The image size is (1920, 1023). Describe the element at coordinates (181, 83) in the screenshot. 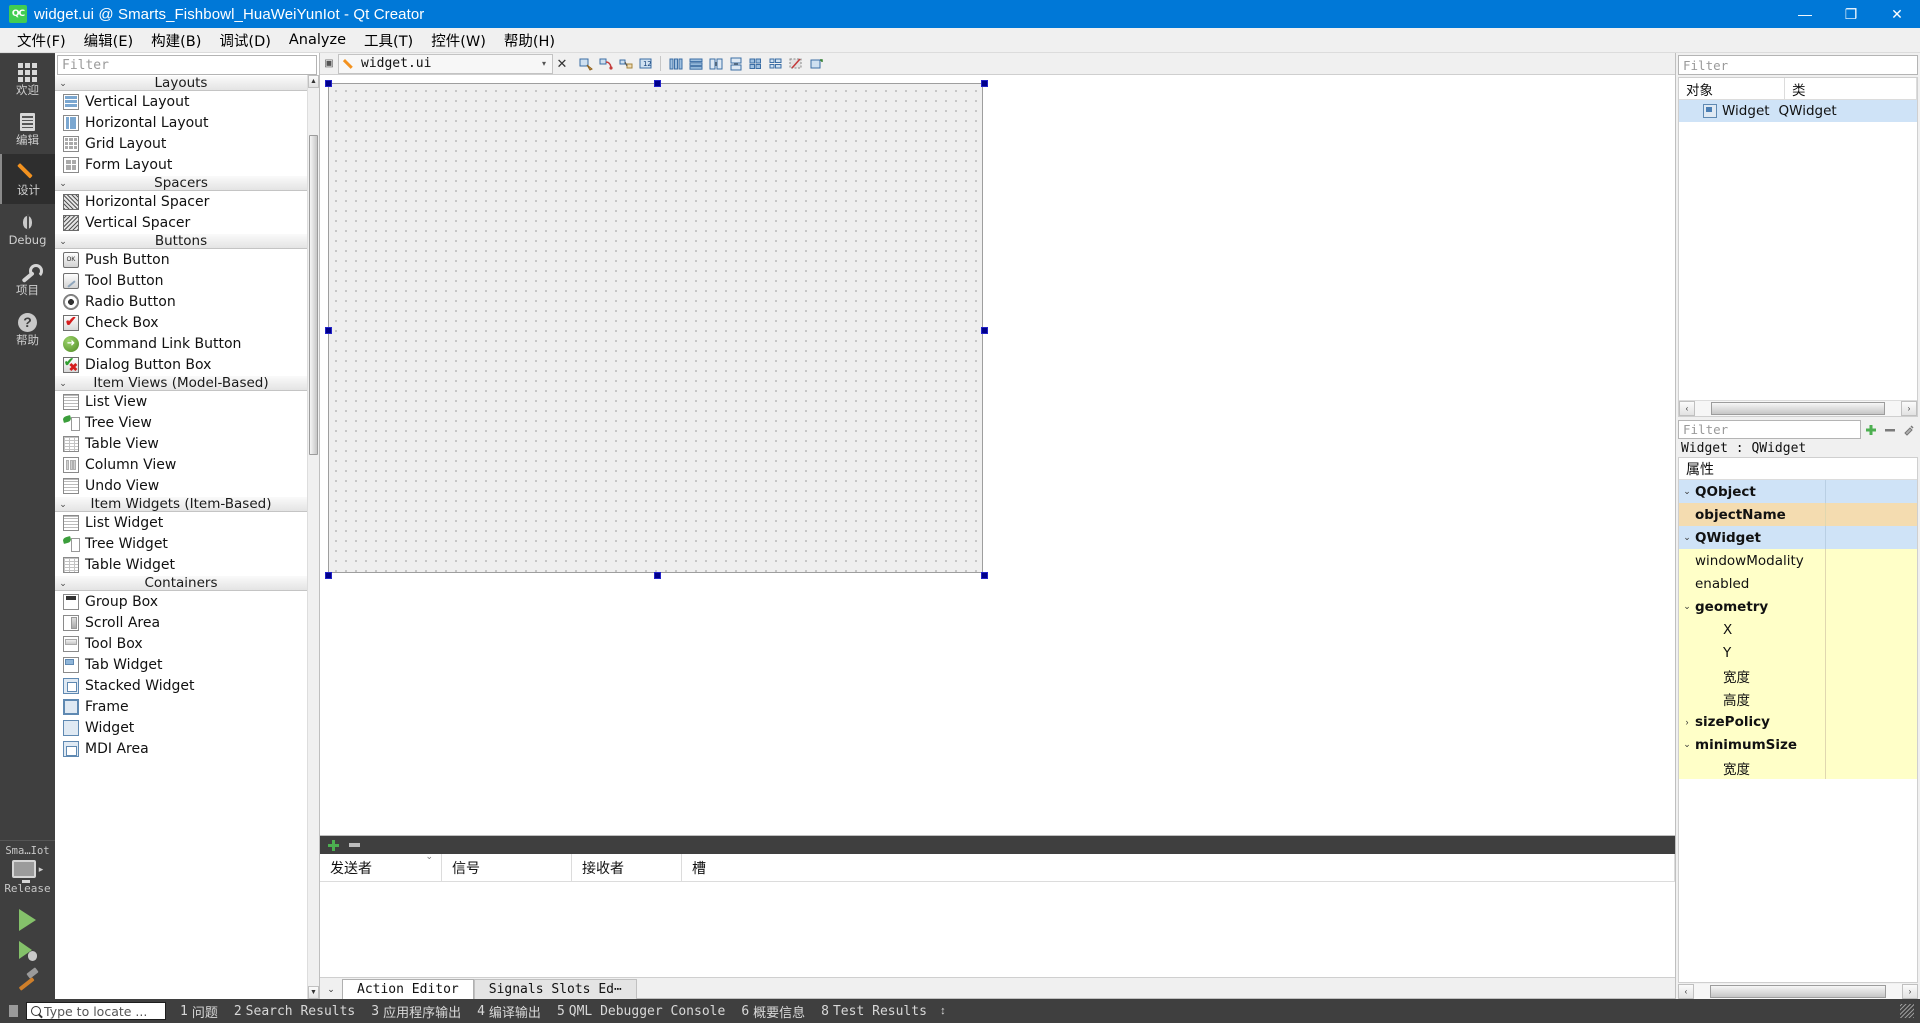

I see `widget-category-layouts: ⌄ Layouts` at that location.